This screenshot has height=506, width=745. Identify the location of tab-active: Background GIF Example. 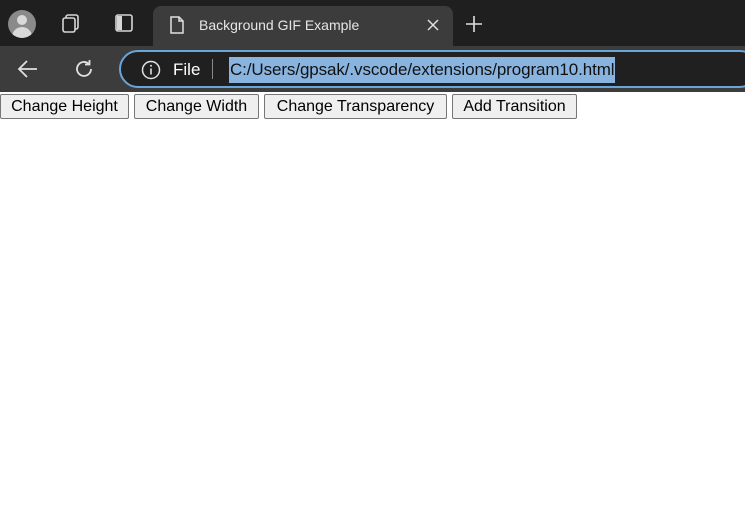
(303, 26).